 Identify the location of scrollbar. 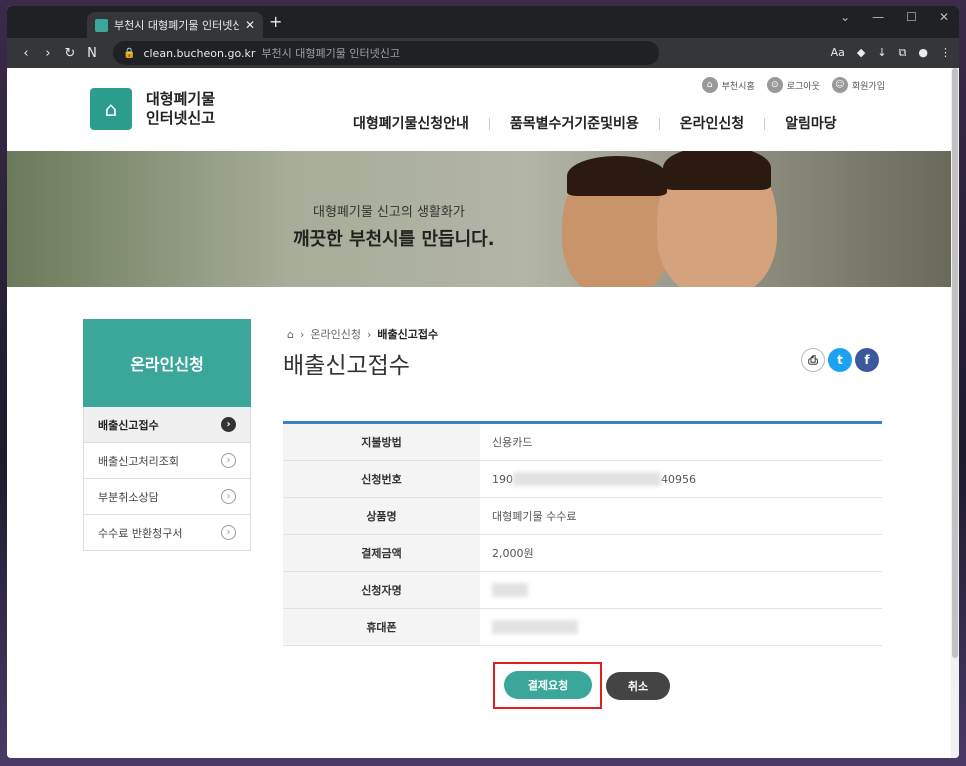
(955, 413).